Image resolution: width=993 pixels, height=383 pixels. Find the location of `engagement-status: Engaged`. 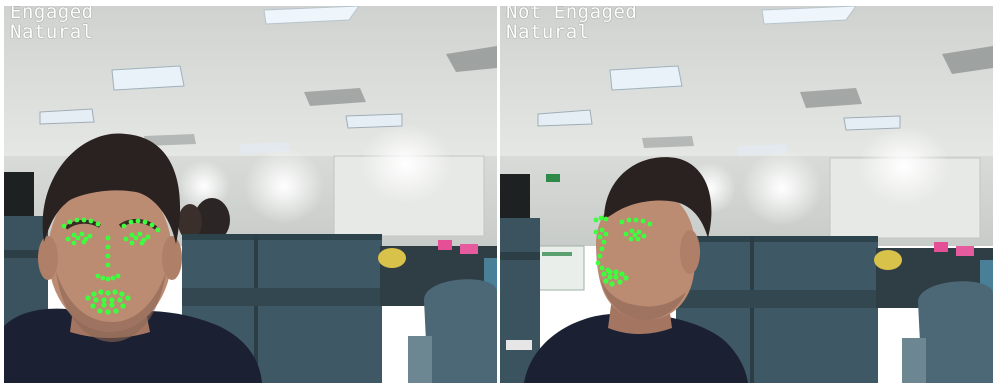

engagement-status: Engaged is located at coordinates (52, 14).